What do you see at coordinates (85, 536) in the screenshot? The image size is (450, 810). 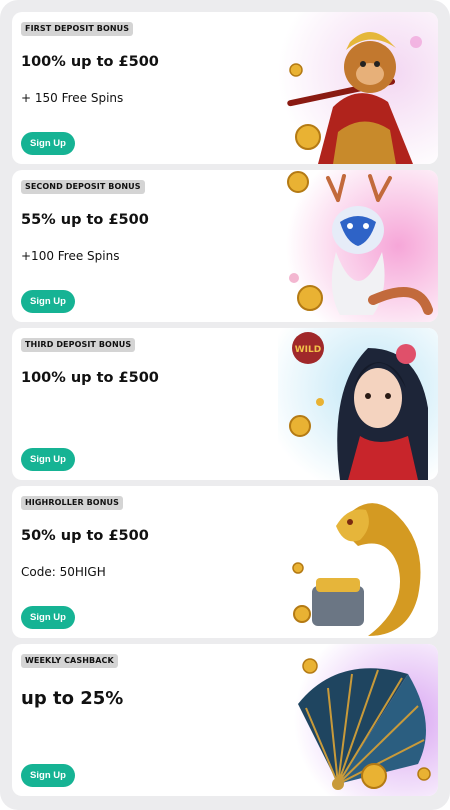 I see `promo-headline: 50% up to £500` at bounding box center [85, 536].